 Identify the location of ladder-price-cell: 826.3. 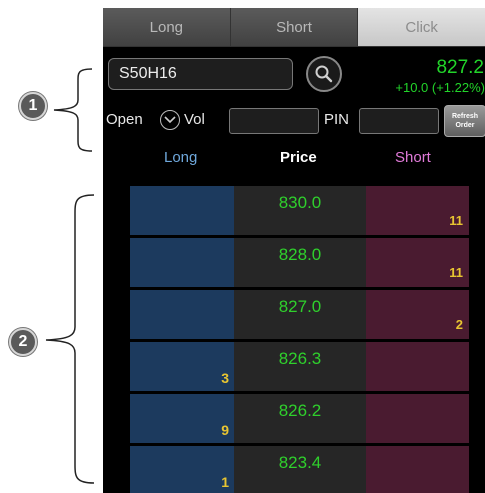
(300, 366).